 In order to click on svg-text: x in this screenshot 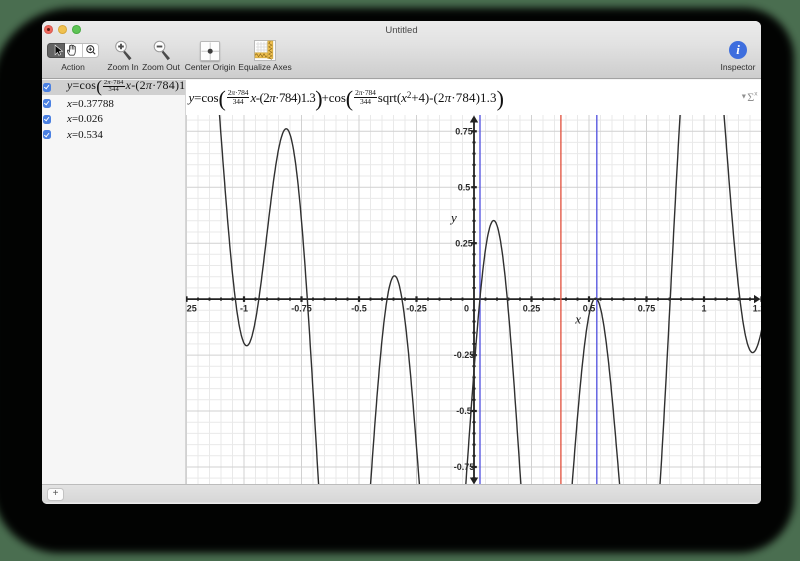, I will do `click(577, 319)`.